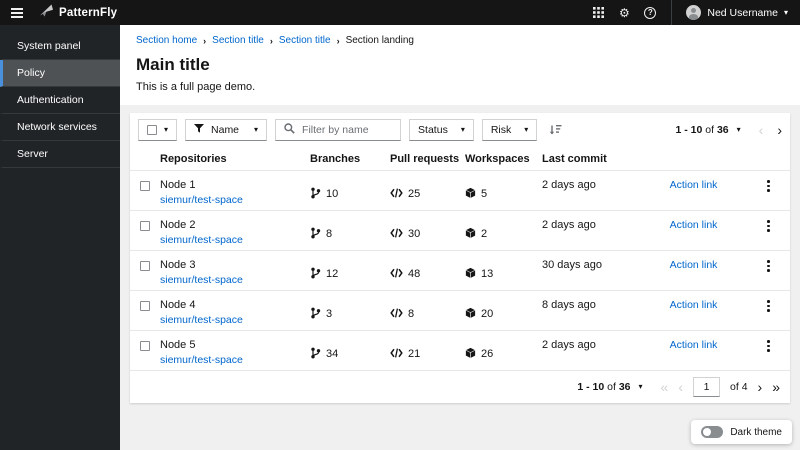 The height and width of the screenshot is (450, 800). I want to click on status-filter-dropdown: Status ▾, so click(441, 130).